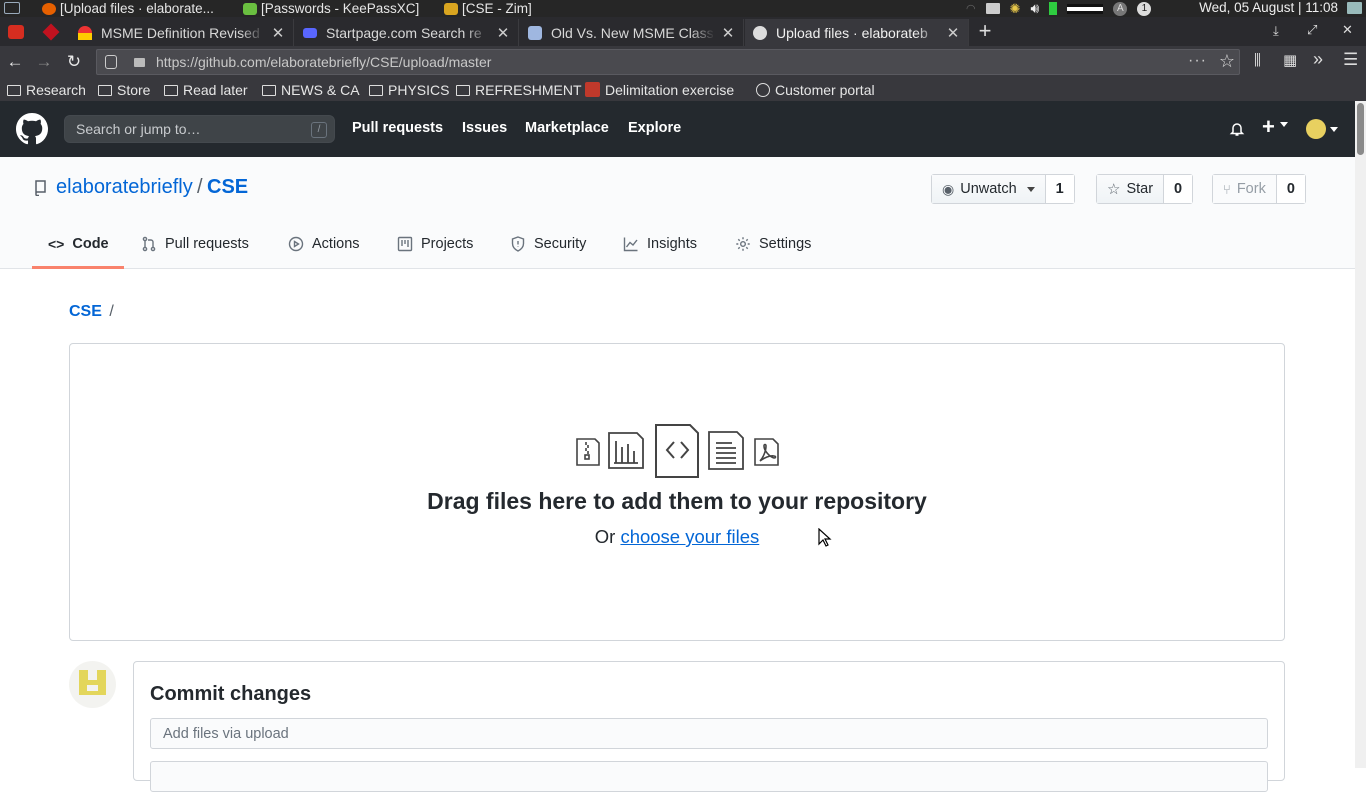 The image size is (1366, 792). I want to click on commit-description-input, so click(709, 776).